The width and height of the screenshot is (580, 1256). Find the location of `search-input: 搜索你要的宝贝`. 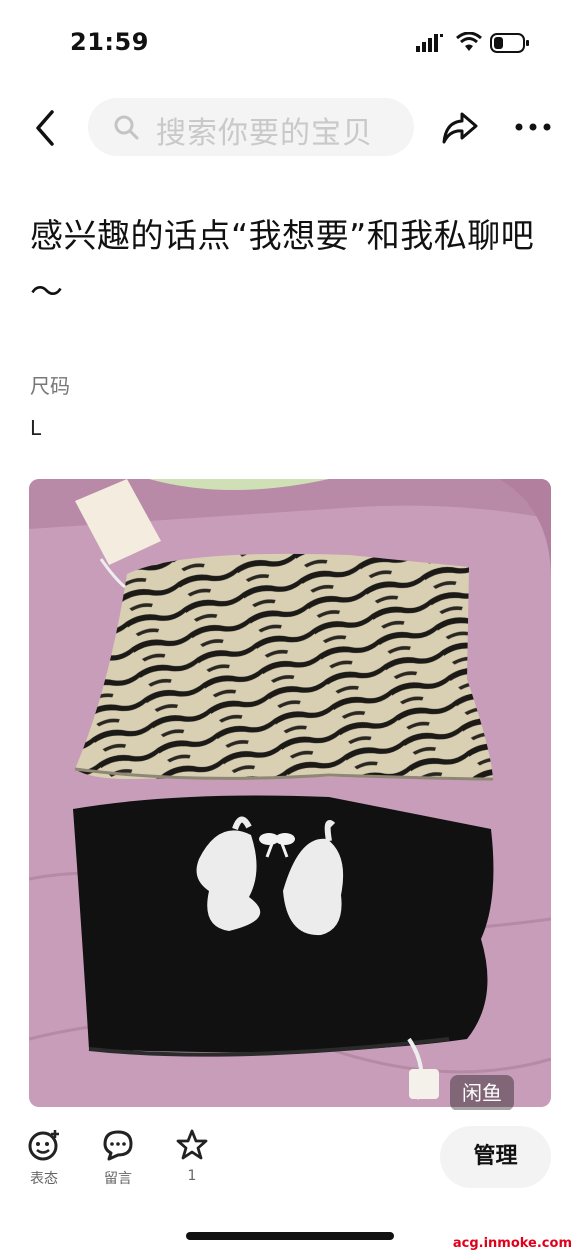

search-input: 搜索你要的宝贝 is located at coordinates (251, 127).